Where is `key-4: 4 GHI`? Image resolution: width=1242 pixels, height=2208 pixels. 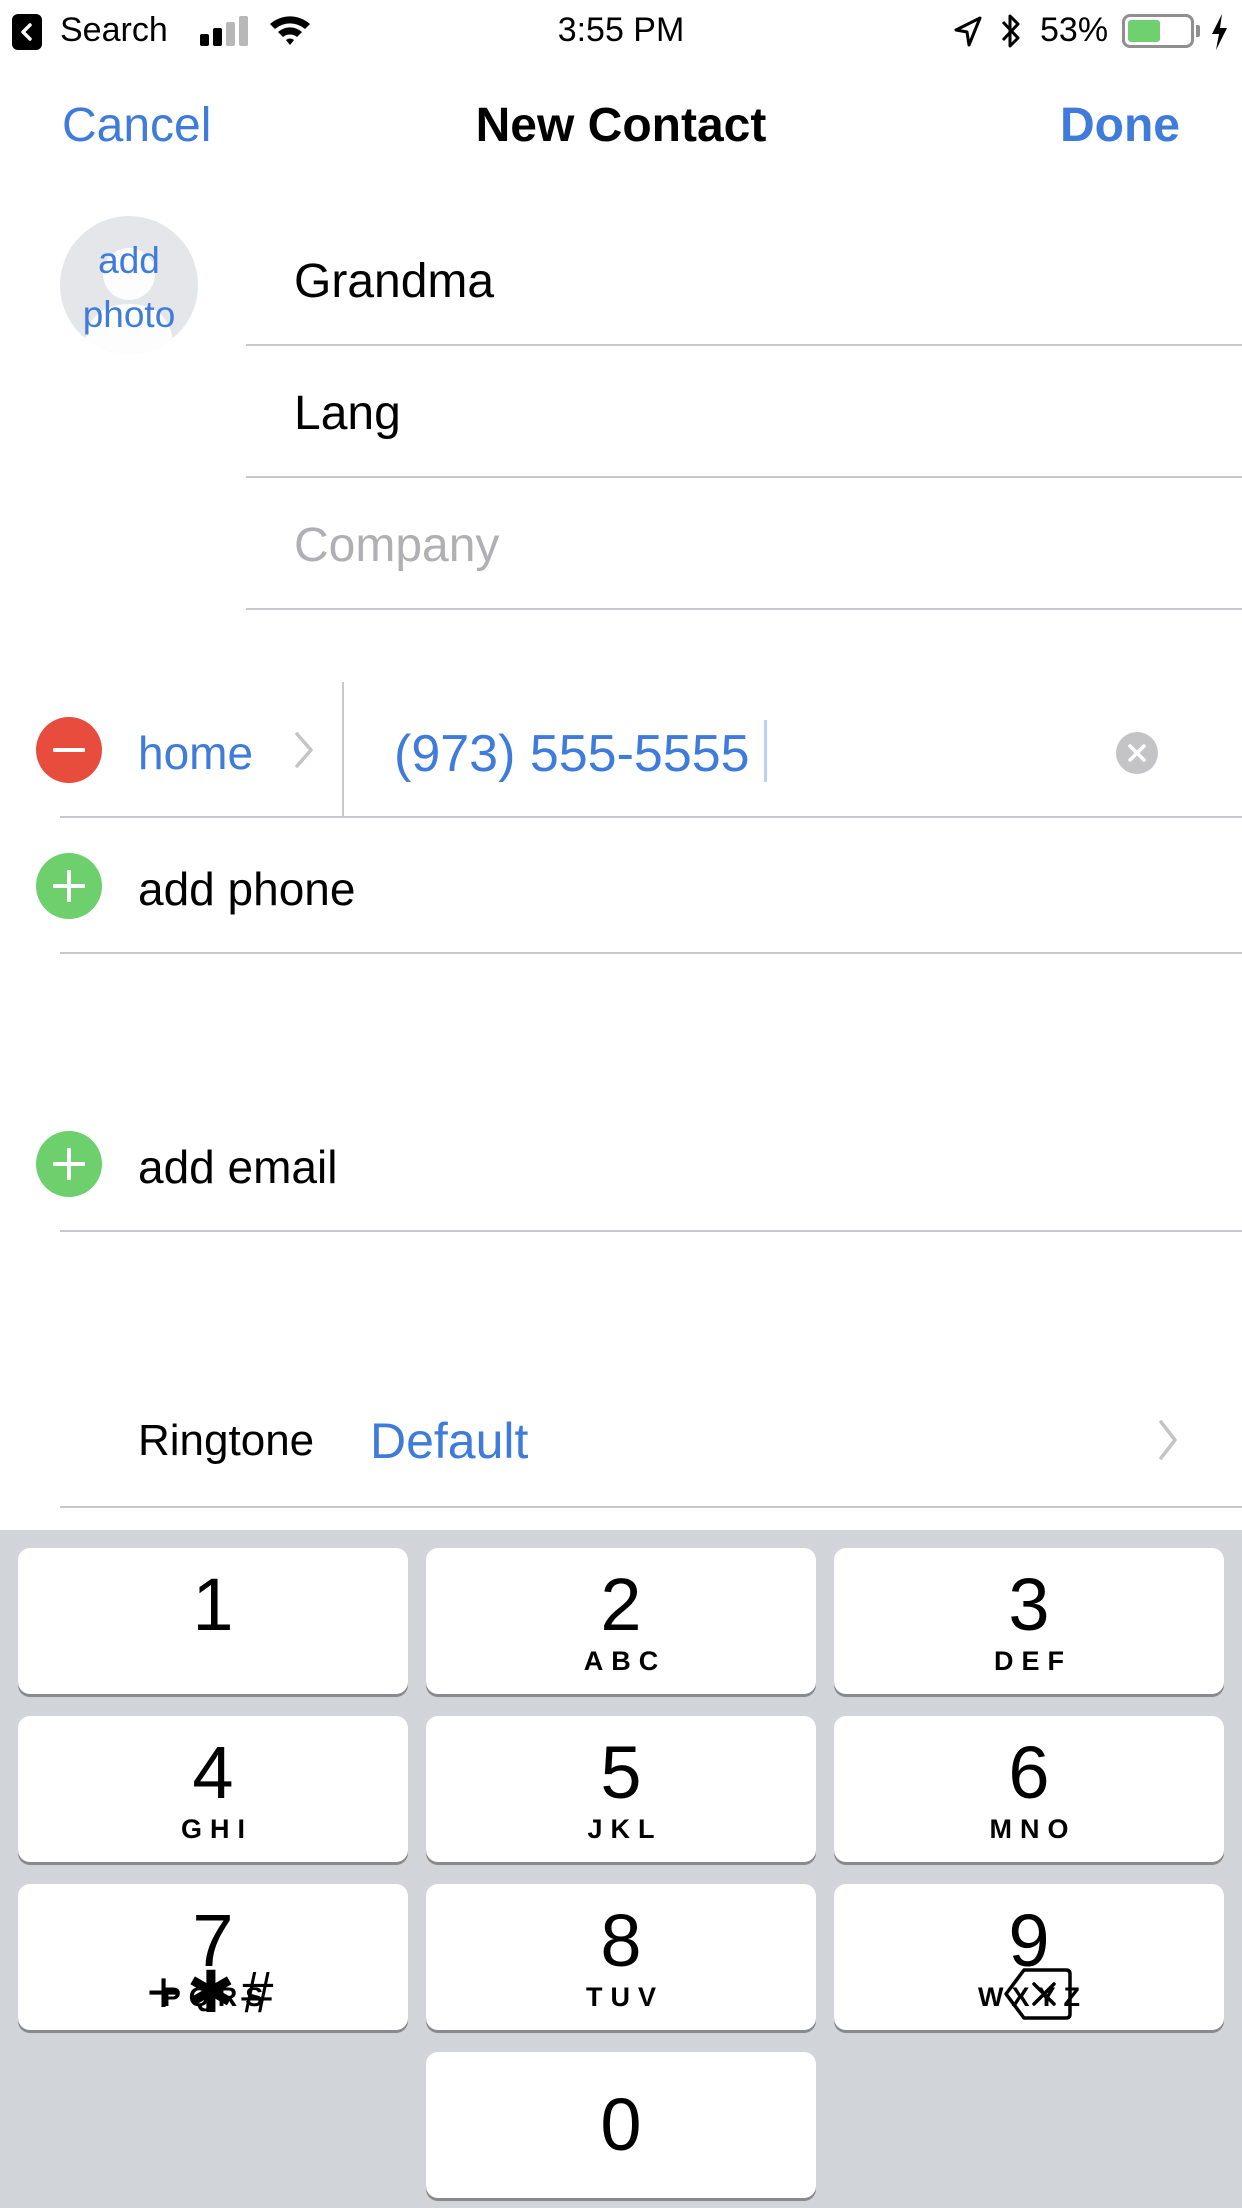 key-4: 4 GHI is located at coordinates (213, 1789).